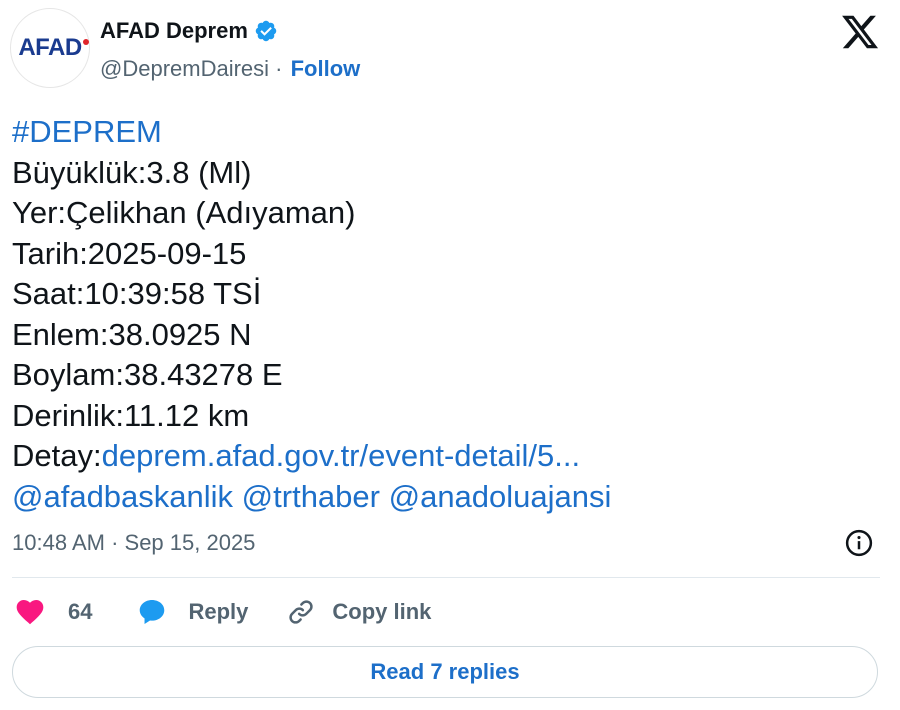 The height and width of the screenshot is (710, 900). I want to click on mention-link: @anadoluajansi, so click(500, 496).